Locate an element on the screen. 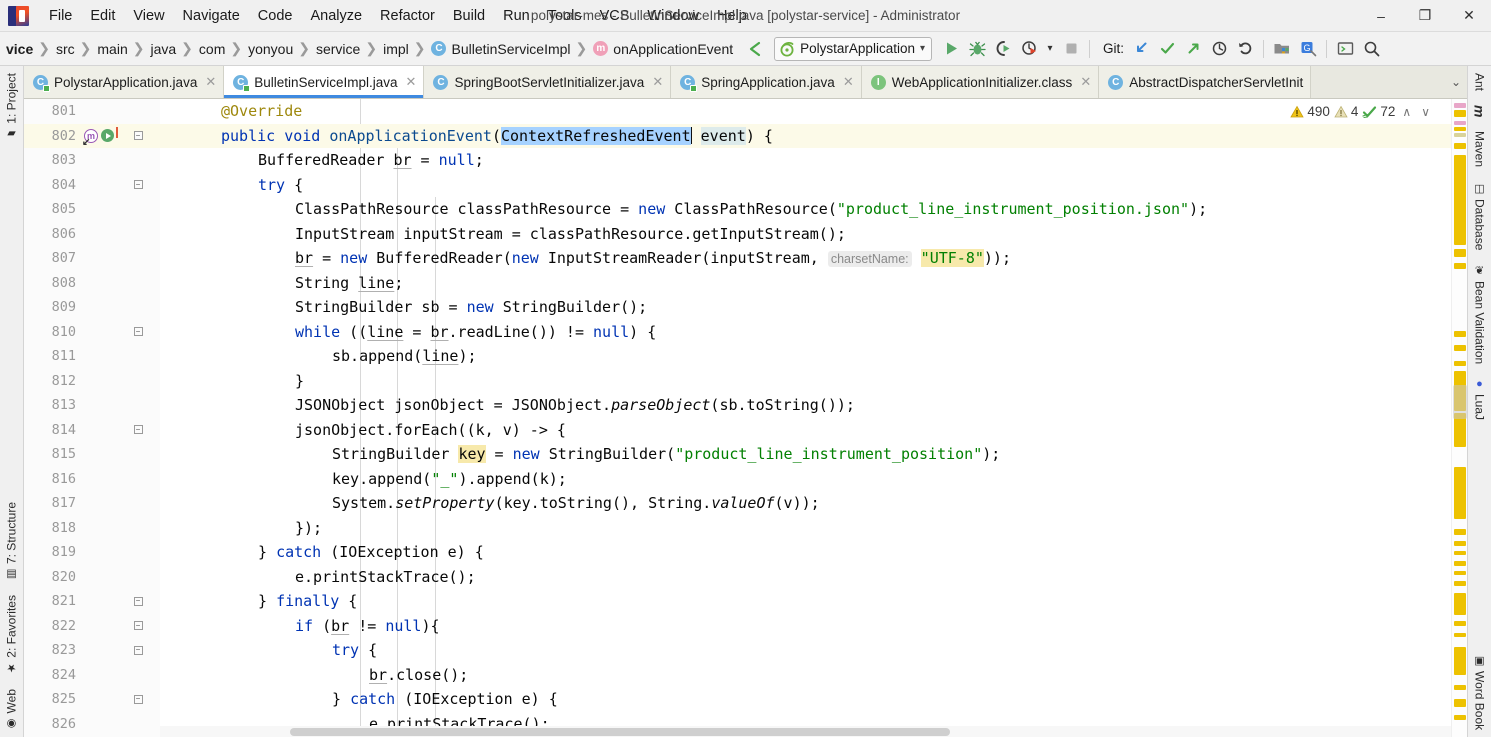  debug-button is located at coordinates (977, 49).